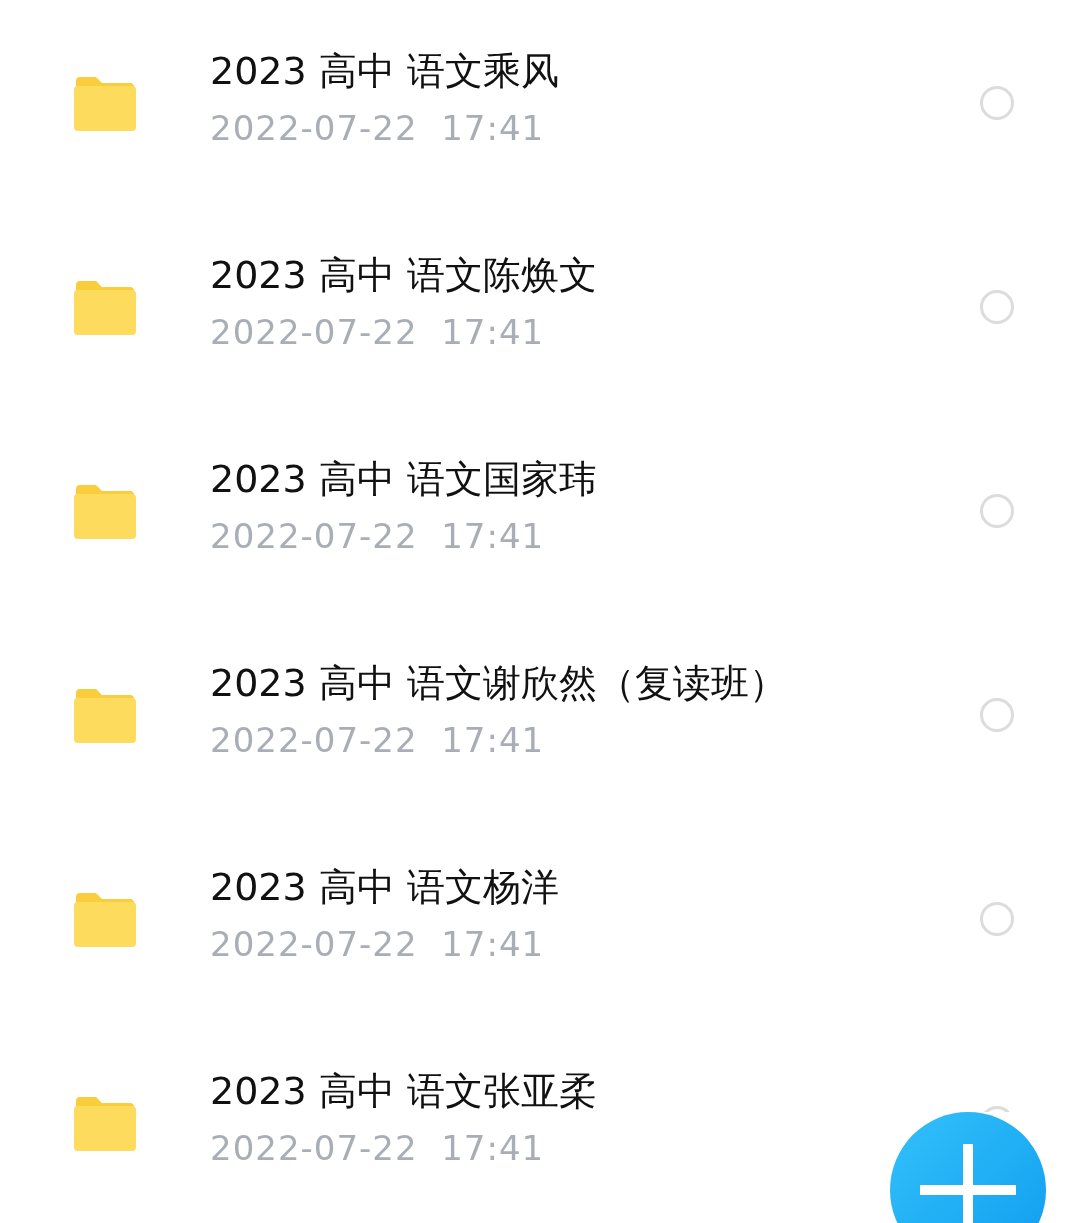 The height and width of the screenshot is (1223, 1080). I want to click on folder-name: 2023 高中 语文陈焕文, so click(404, 275).